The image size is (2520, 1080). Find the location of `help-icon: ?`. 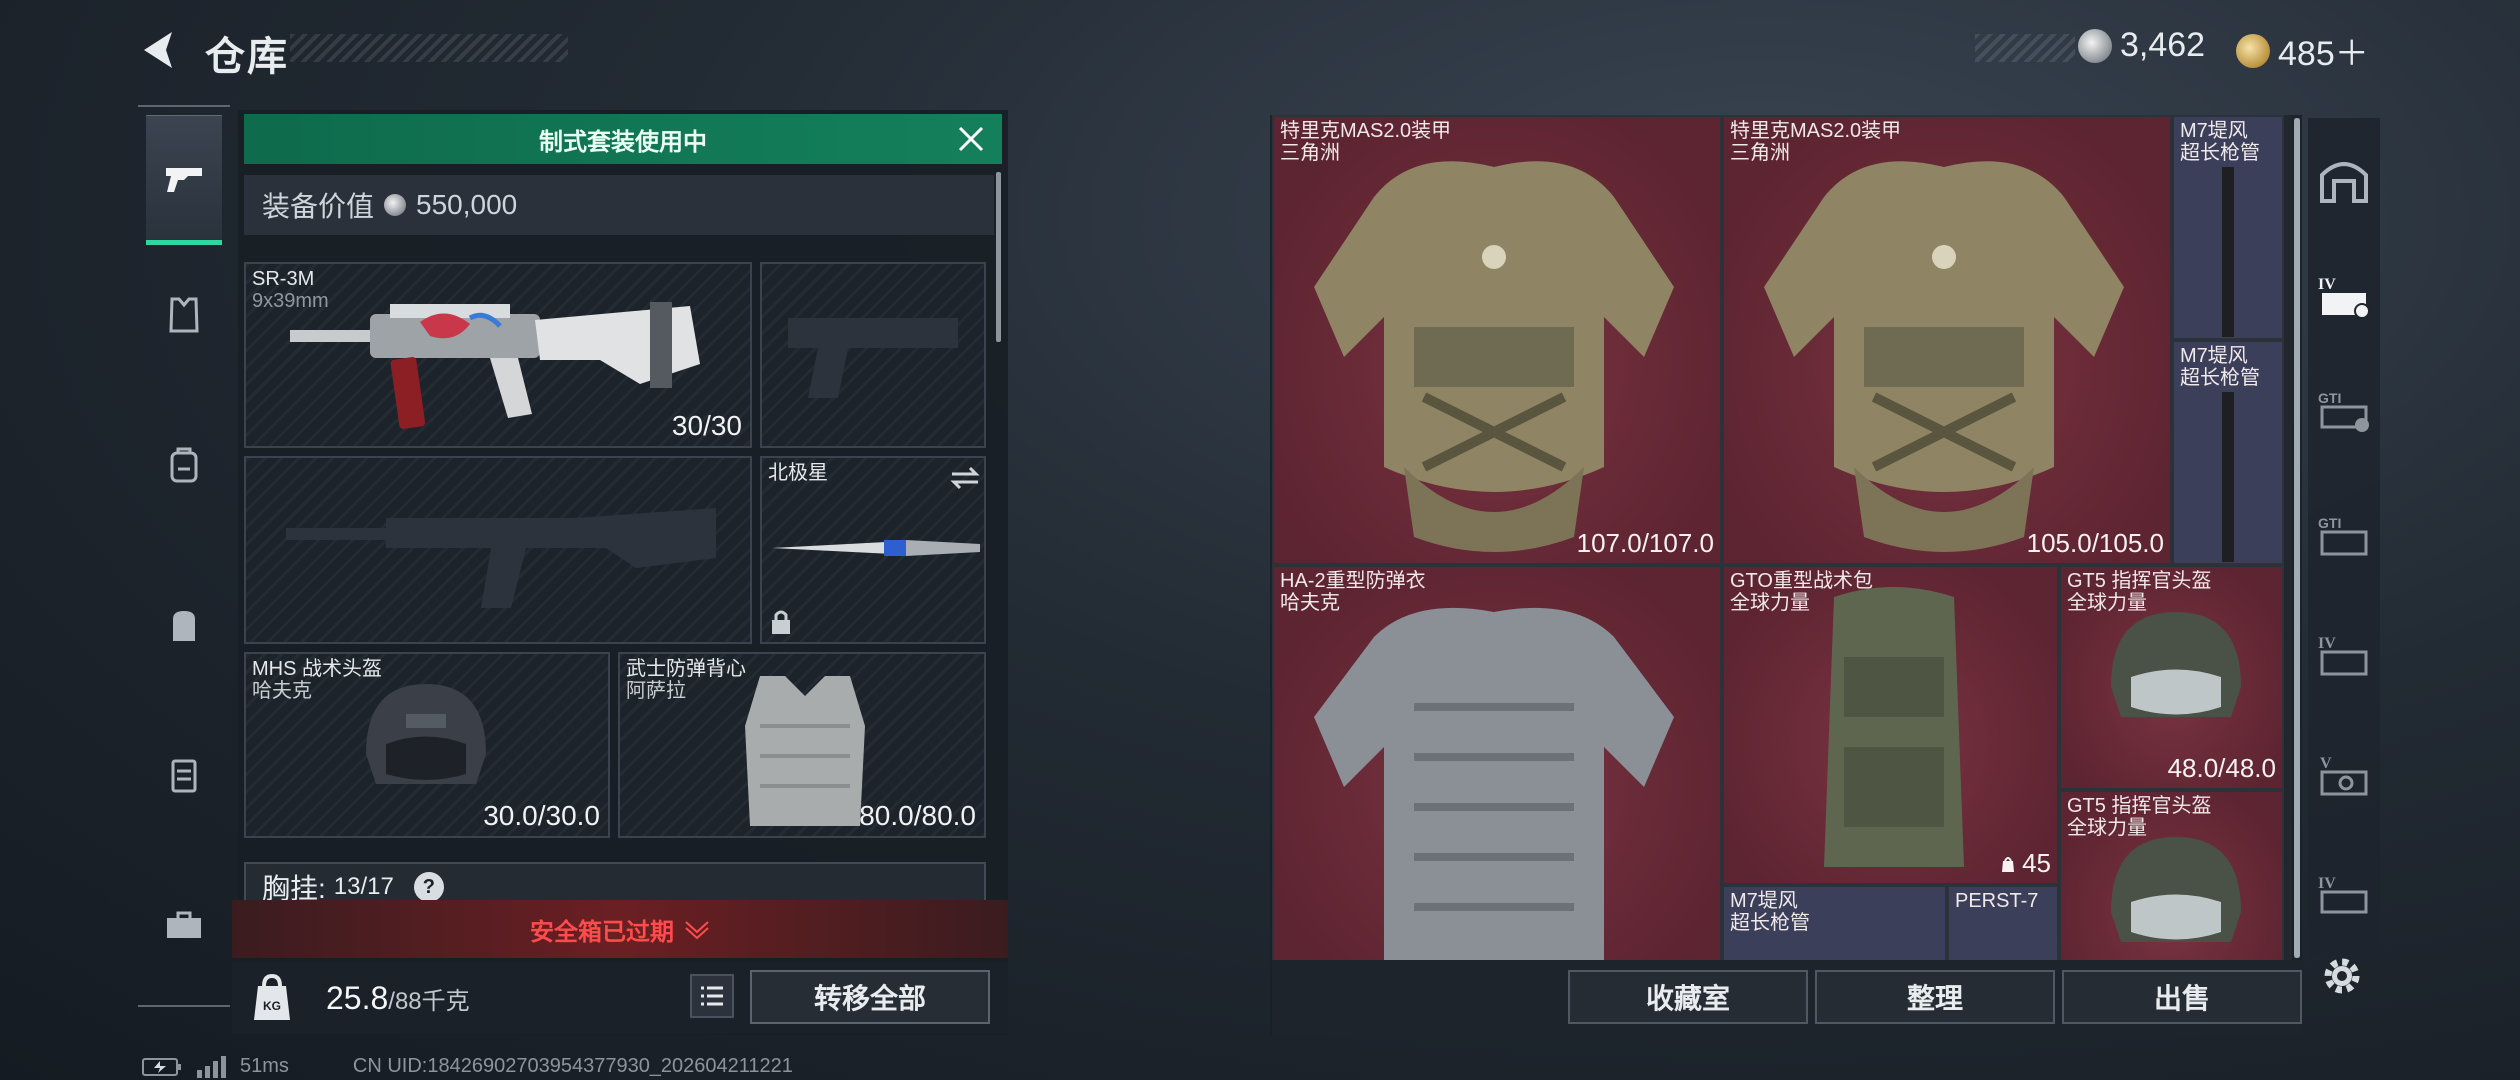

help-icon: ? is located at coordinates (428, 887).